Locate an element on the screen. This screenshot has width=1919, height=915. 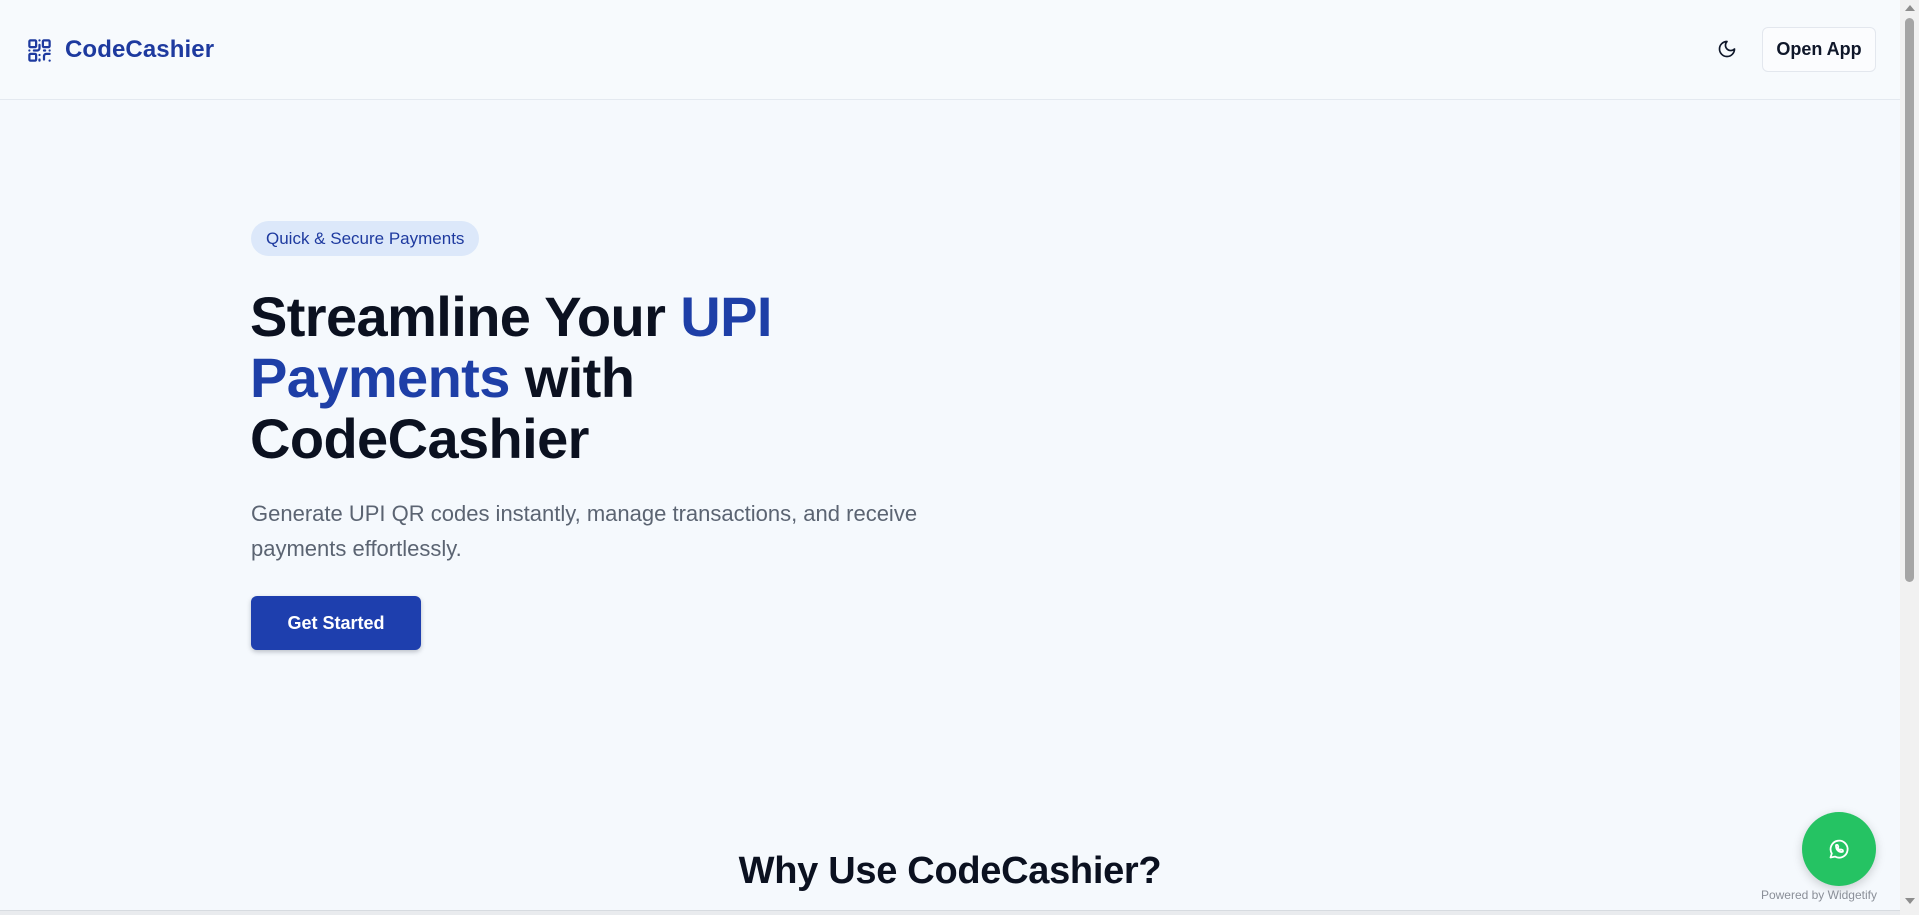
vertical-scrollbar is located at coordinates (1909, 457).